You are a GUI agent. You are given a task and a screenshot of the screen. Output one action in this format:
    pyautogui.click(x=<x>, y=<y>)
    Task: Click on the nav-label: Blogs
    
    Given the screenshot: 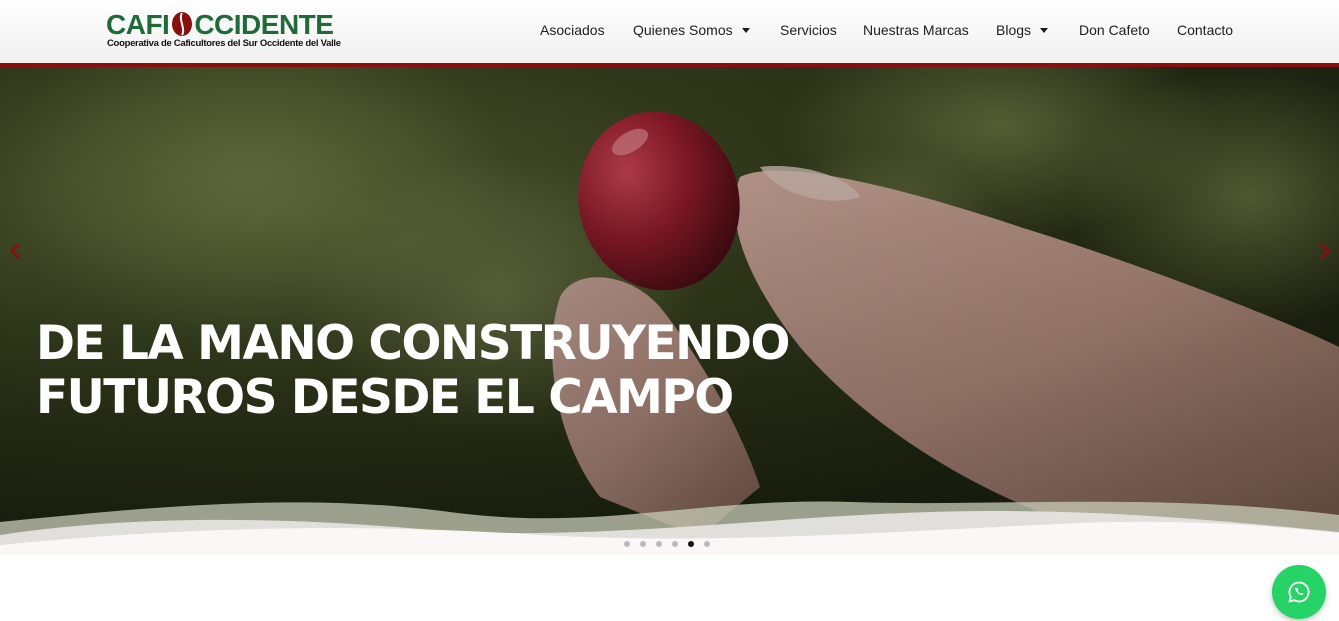 What is the action you would take?
    pyautogui.click(x=1014, y=30)
    